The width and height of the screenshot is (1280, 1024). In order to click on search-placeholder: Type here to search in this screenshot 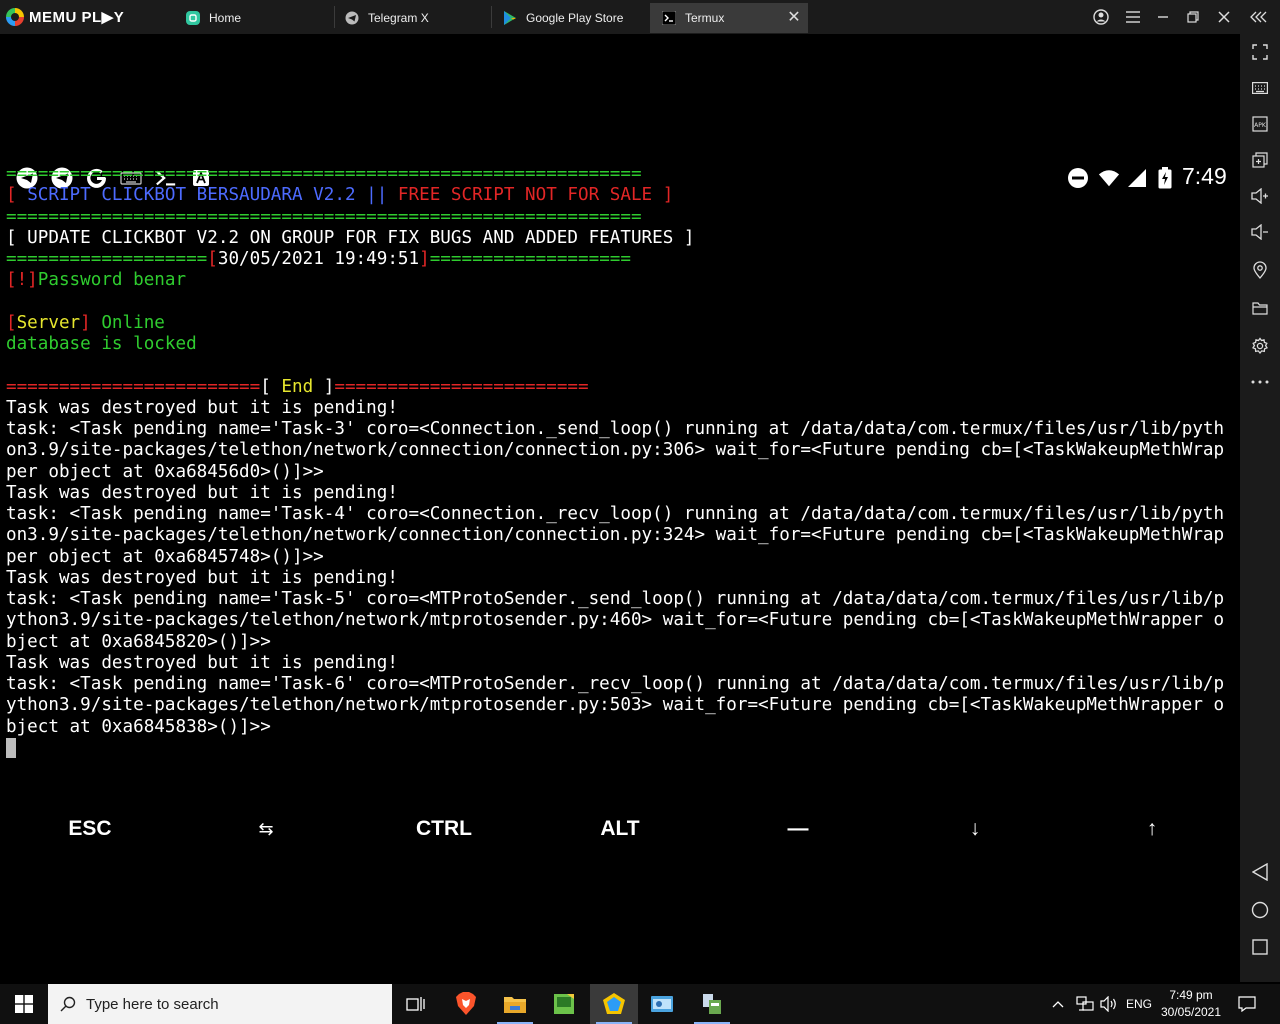, I will do `click(152, 1004)`.